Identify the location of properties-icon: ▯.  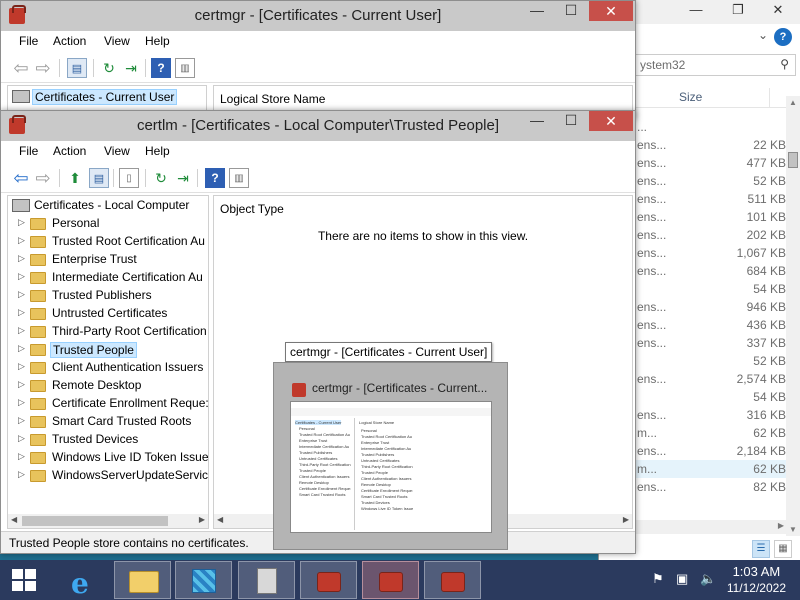
(129, 178).